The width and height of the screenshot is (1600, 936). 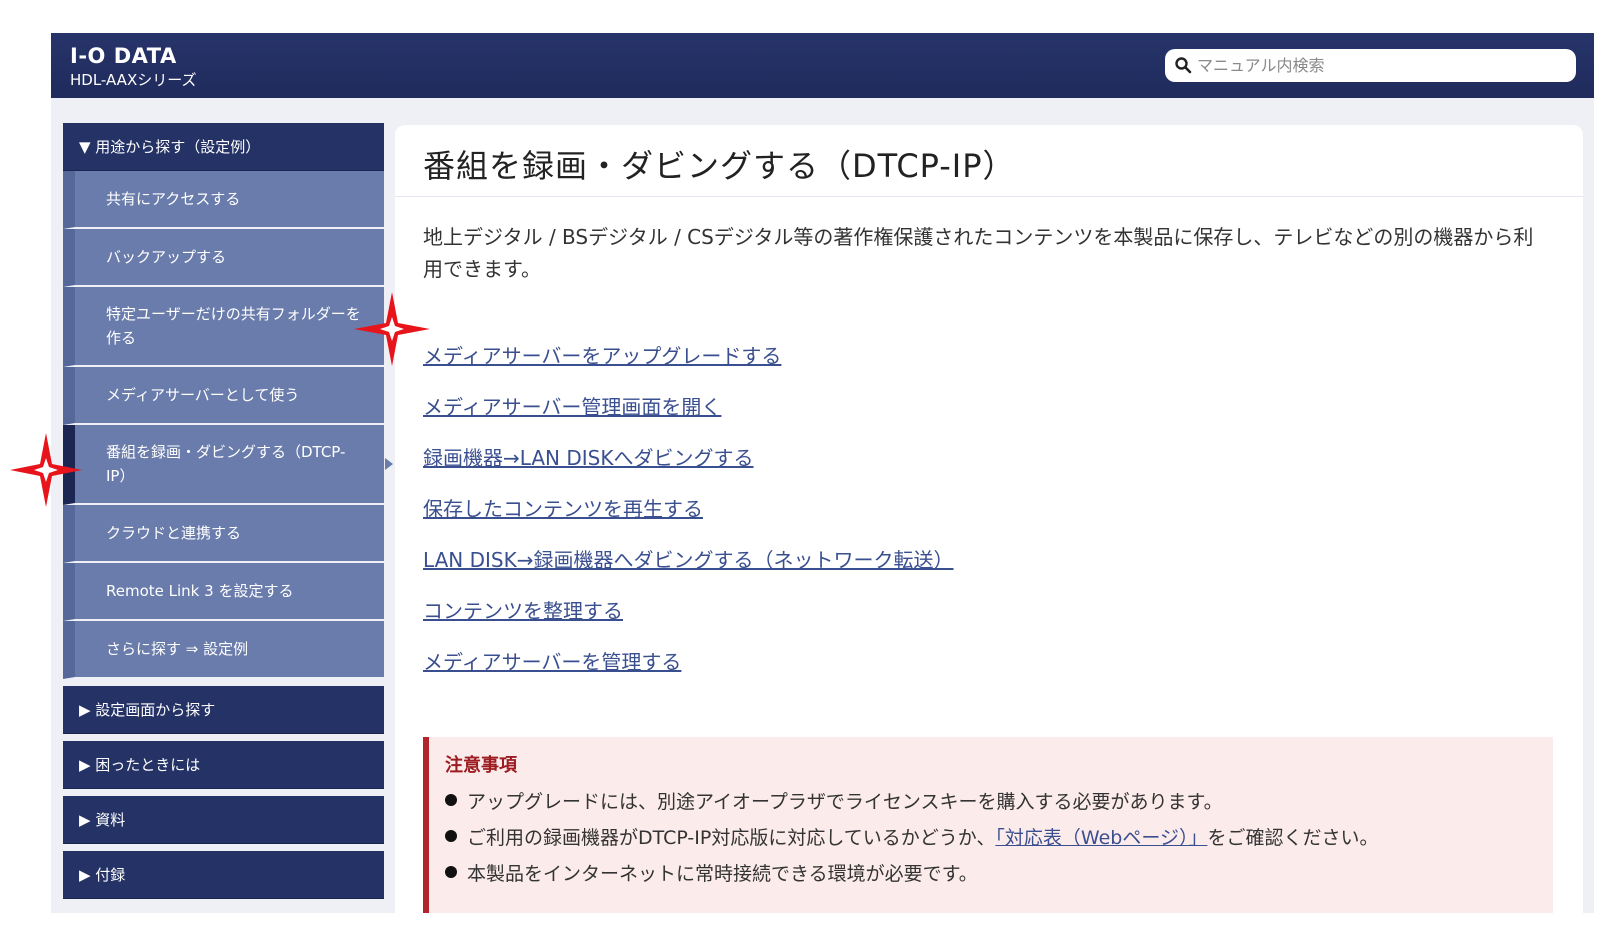 What do you see at coordinates (722, 874) in the screenshot?
I see `notice-text: 本製品をインターネットに常時接続できる環境が必要です。` at bounding box center [722, 874].